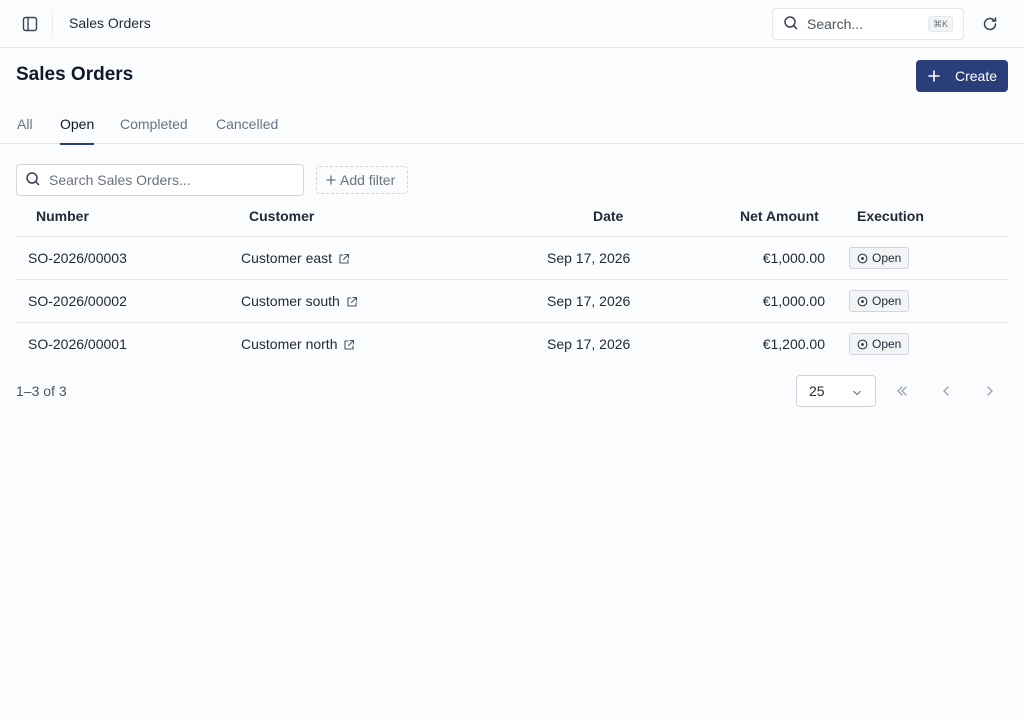  I want to click on status-tabs: All Open Completed Cancelled, so click(512, 124).